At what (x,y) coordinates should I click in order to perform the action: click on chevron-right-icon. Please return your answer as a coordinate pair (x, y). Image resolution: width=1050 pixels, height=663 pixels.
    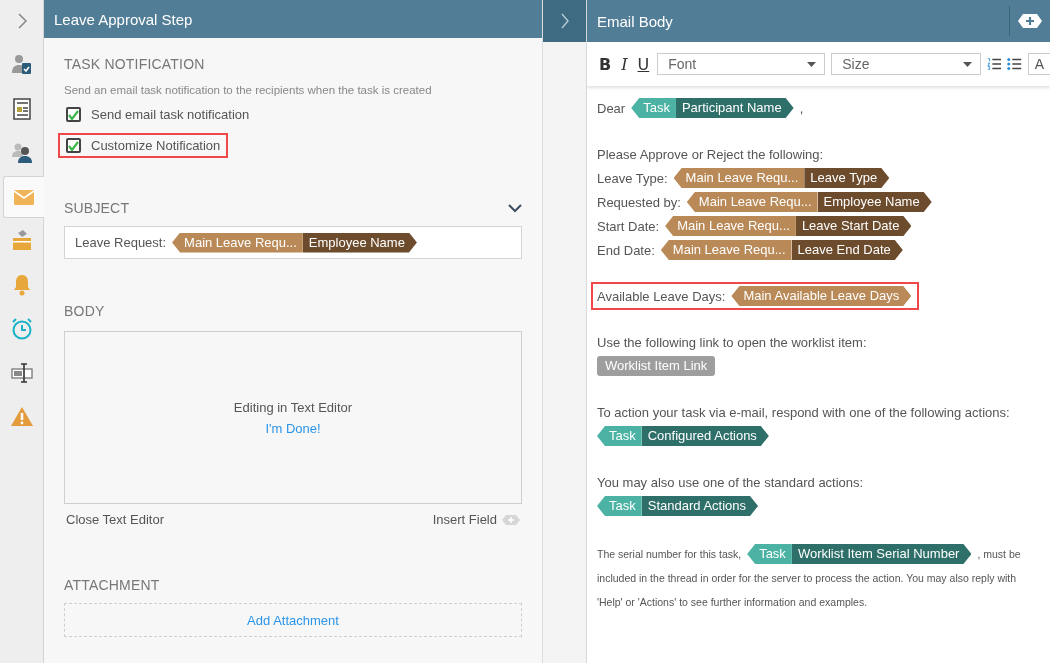
    Looking at the image, I should click on (564, 21).